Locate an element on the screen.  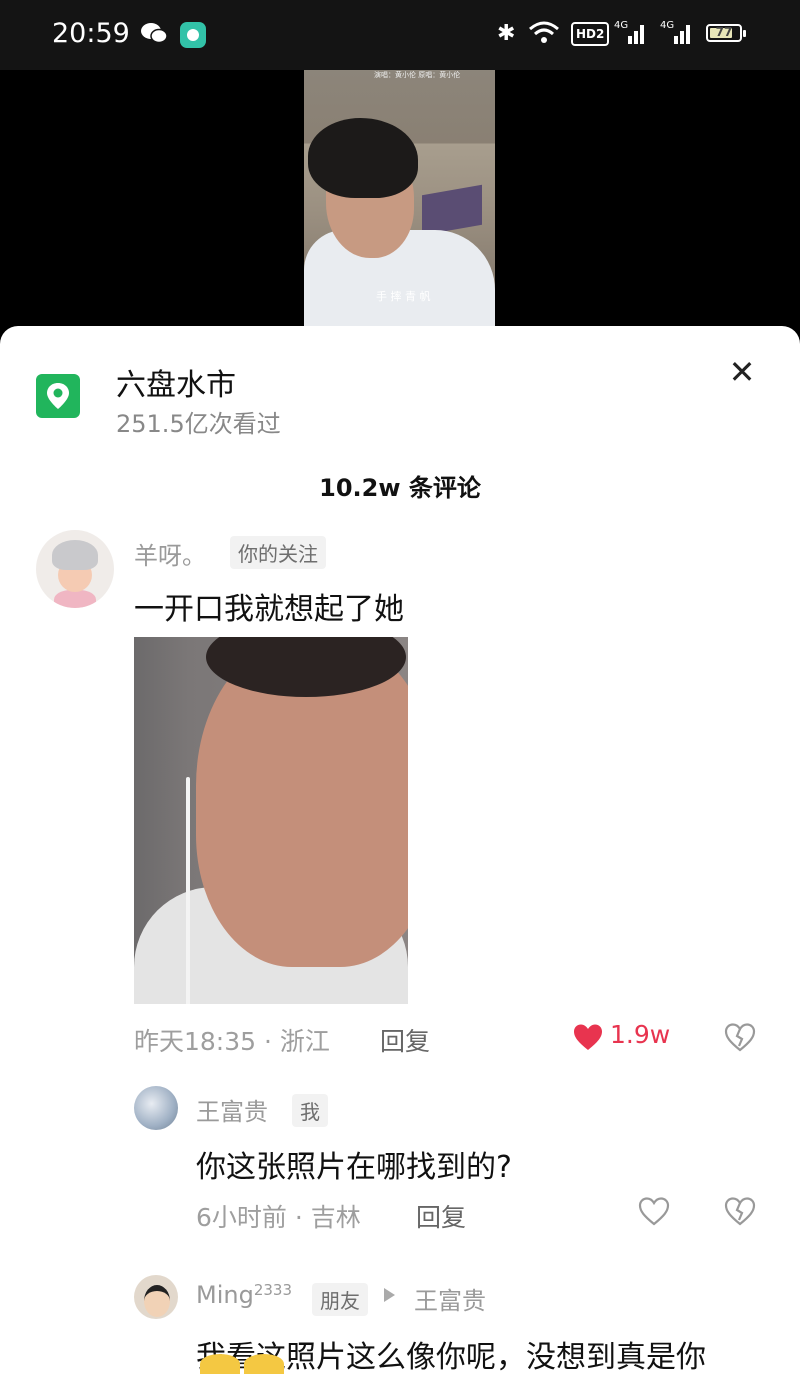
comment-username: Ming2333 is located at coordinates (244, 1295).